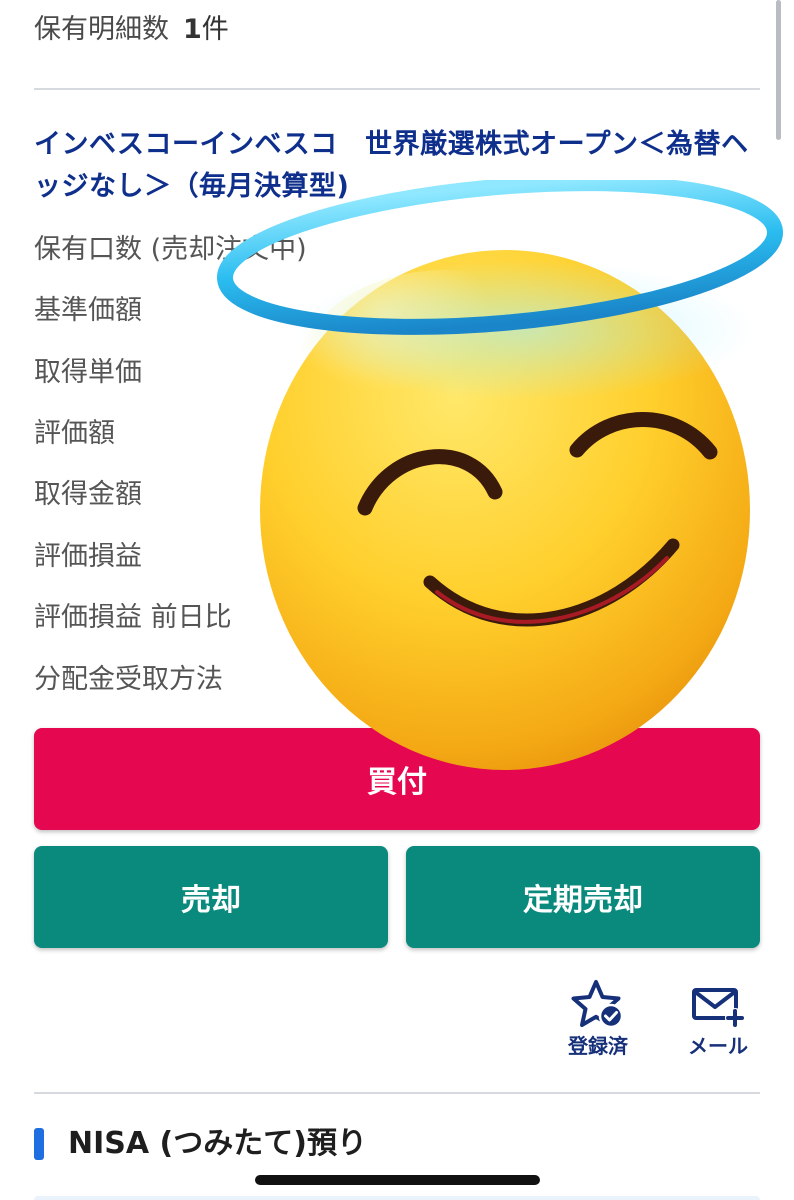 This screenshot has width=794, height=1200. I want to click on holdings-count-label: 保有明細数, so click(101, 29).